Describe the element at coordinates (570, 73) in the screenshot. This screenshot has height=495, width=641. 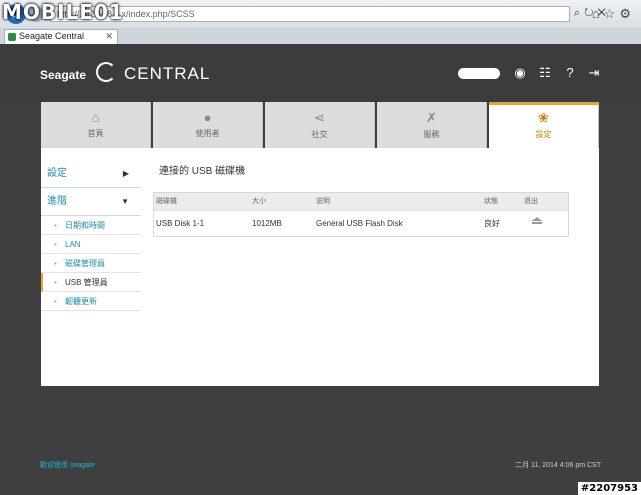
I see `help-icon: ?` at that location.